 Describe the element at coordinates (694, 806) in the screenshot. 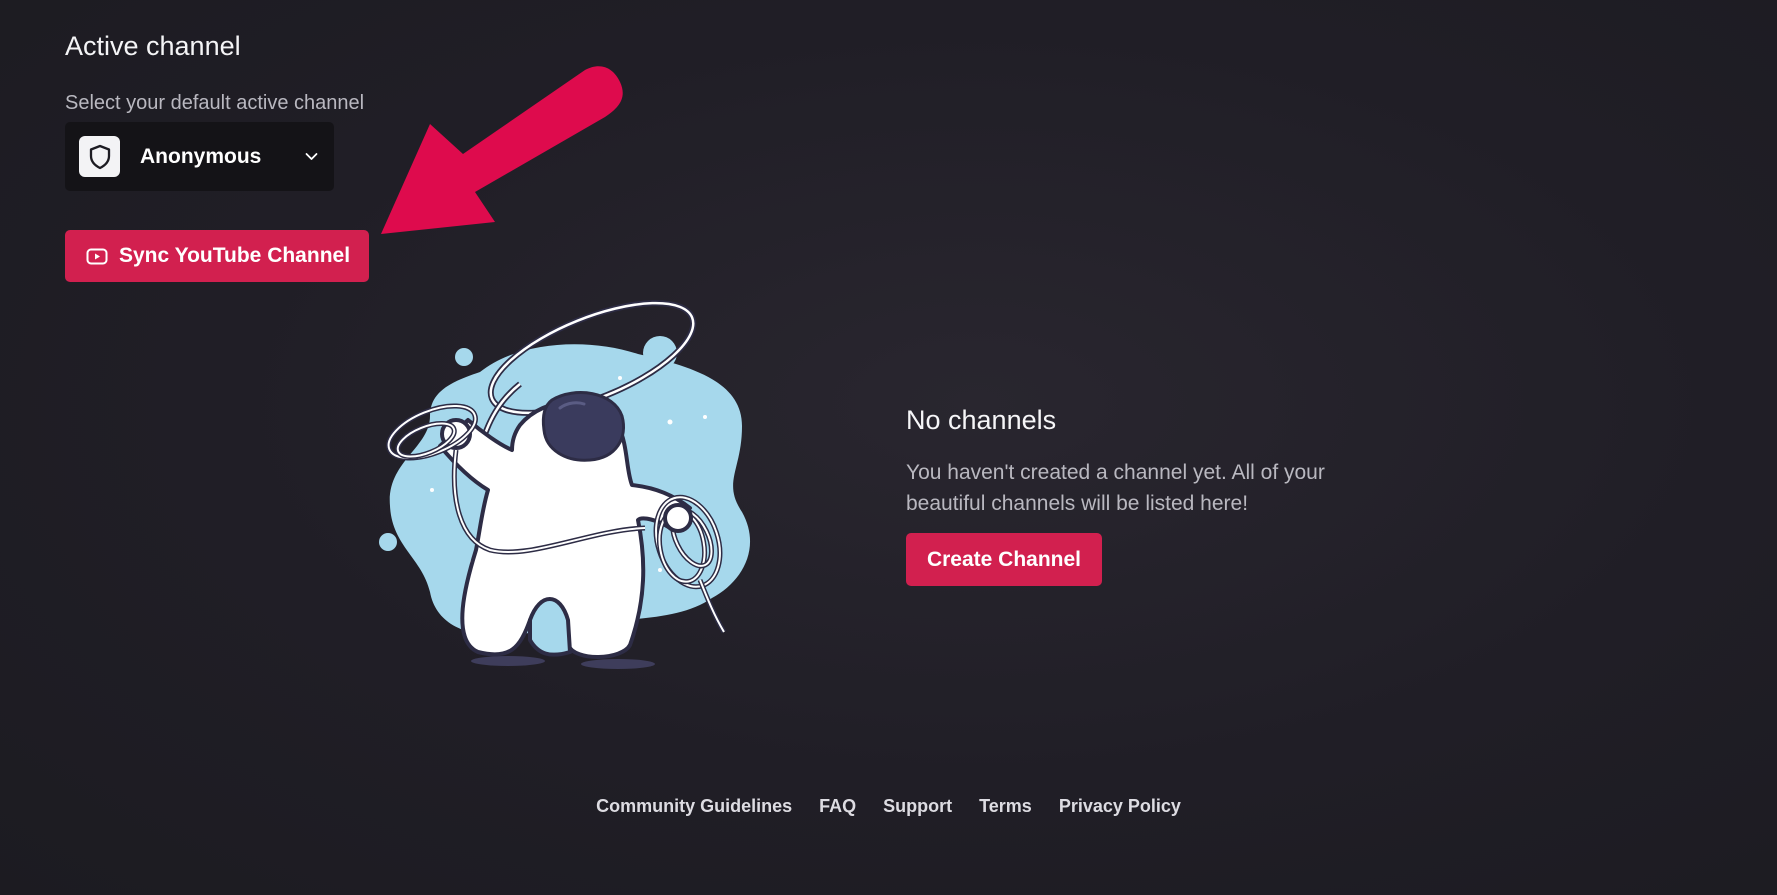

I see `footer-link-community-guidelines: Community Guidelines` at that location.